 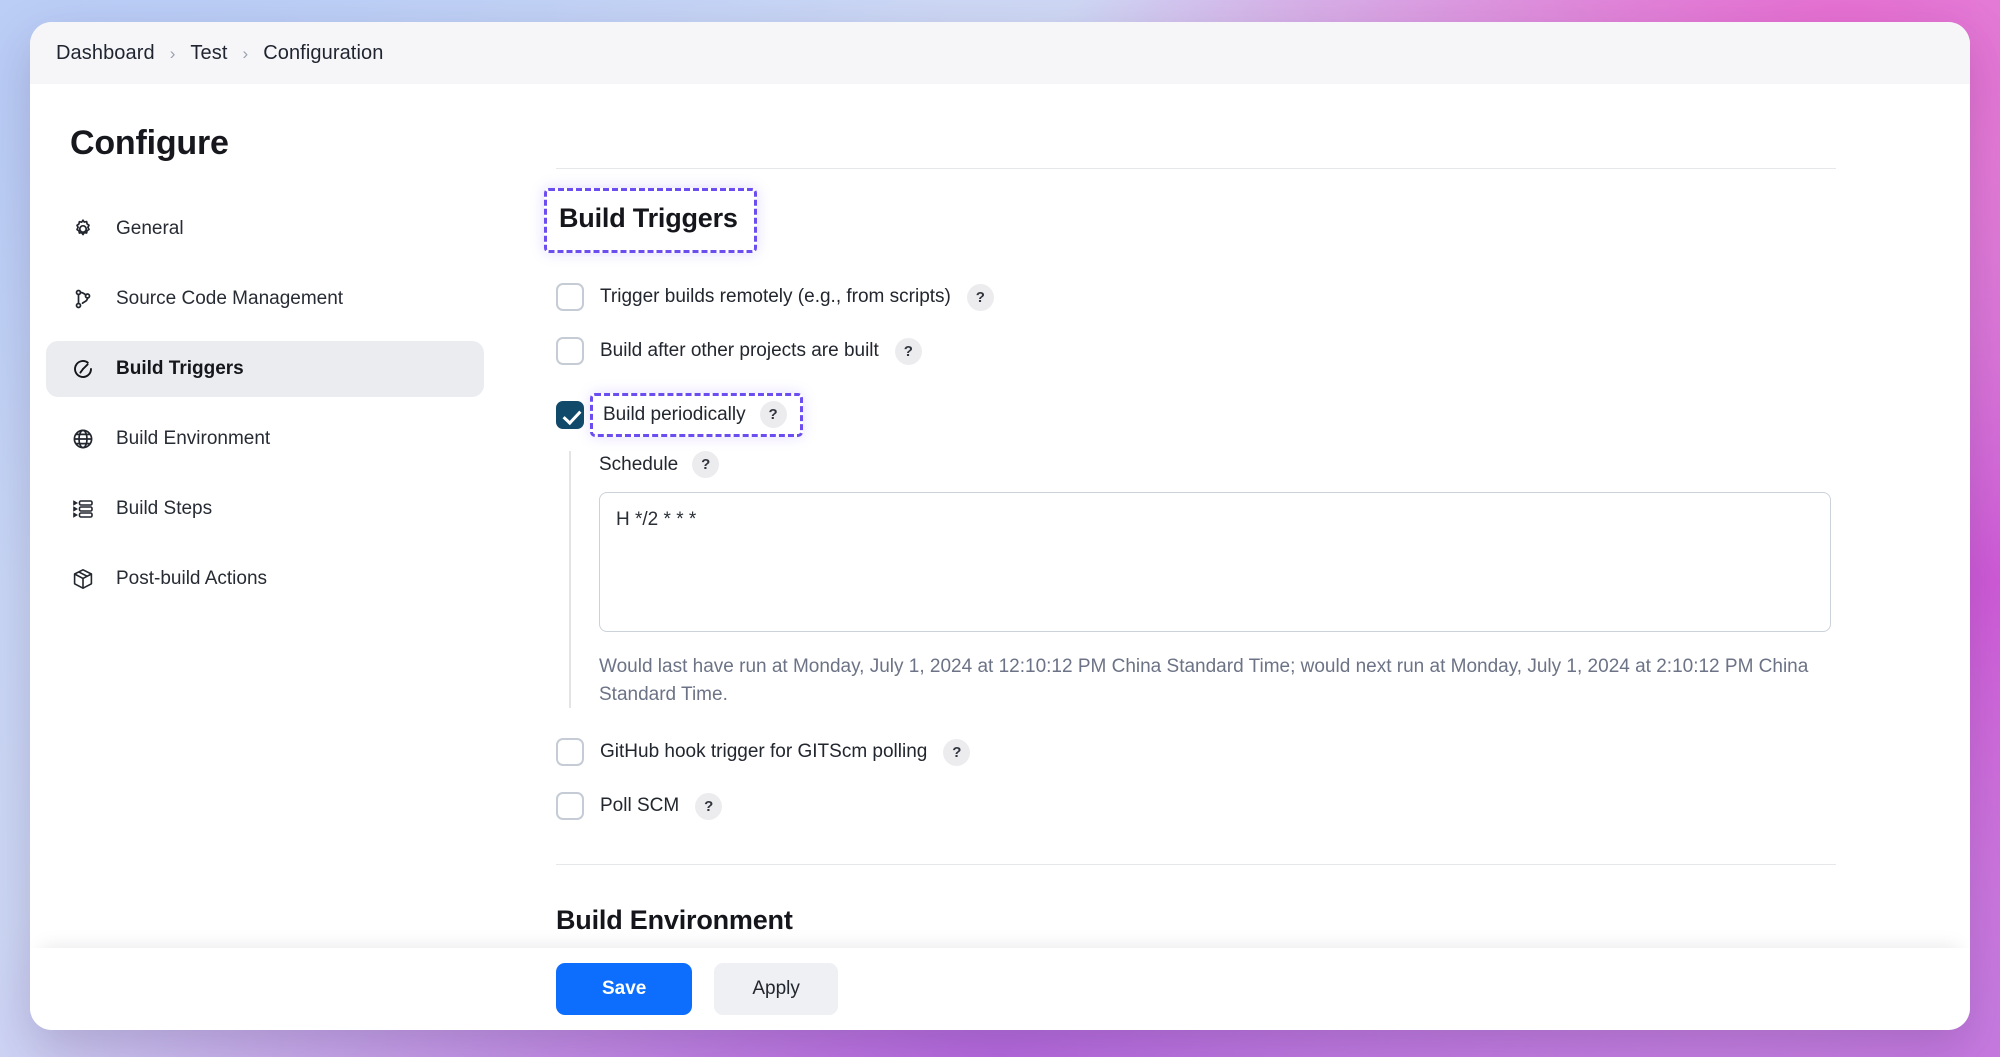 What do you see at coordinates (1215, 562) in the screenshot?
I see `schedule-input` at bounding box center [1215, 562].